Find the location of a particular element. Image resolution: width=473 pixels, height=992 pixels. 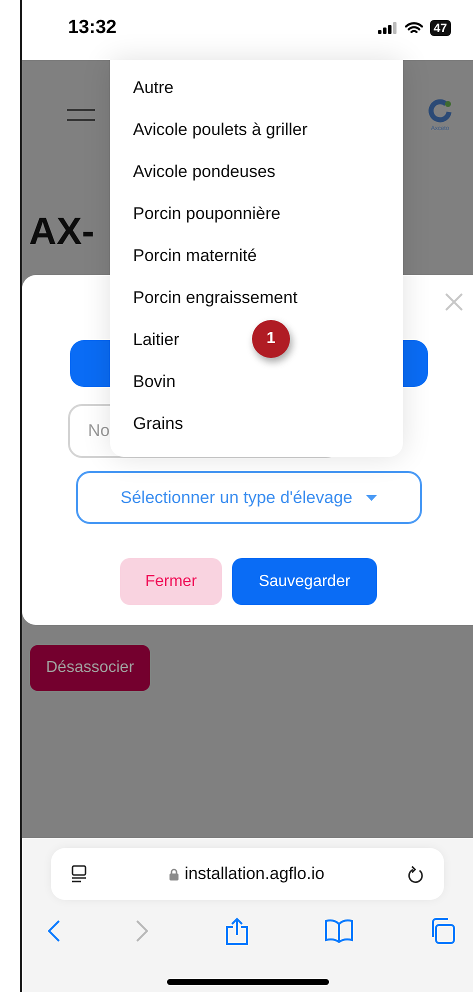

logo-icon is located at coordinates (440, 111).